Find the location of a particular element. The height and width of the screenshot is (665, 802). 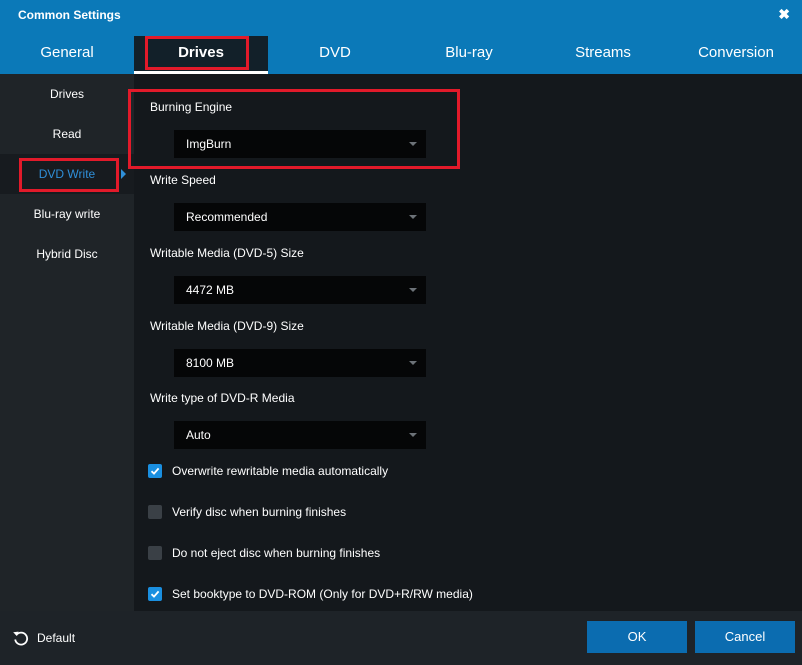

sidebar-item-label: Drives is located at coordinates (66, 94).